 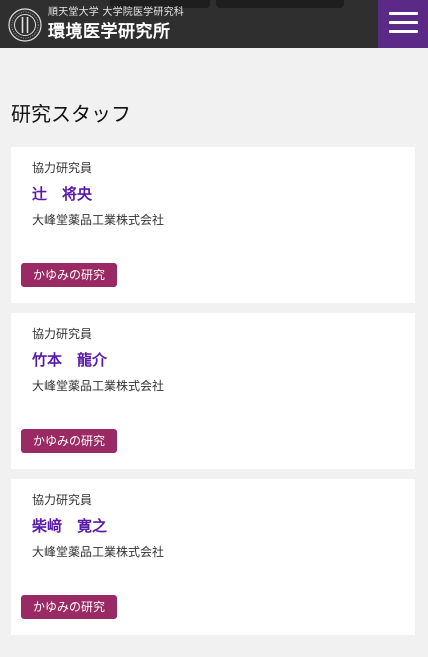 I want to click on staff-name-link: 竹本 龍介, so click(x=69, y=359).